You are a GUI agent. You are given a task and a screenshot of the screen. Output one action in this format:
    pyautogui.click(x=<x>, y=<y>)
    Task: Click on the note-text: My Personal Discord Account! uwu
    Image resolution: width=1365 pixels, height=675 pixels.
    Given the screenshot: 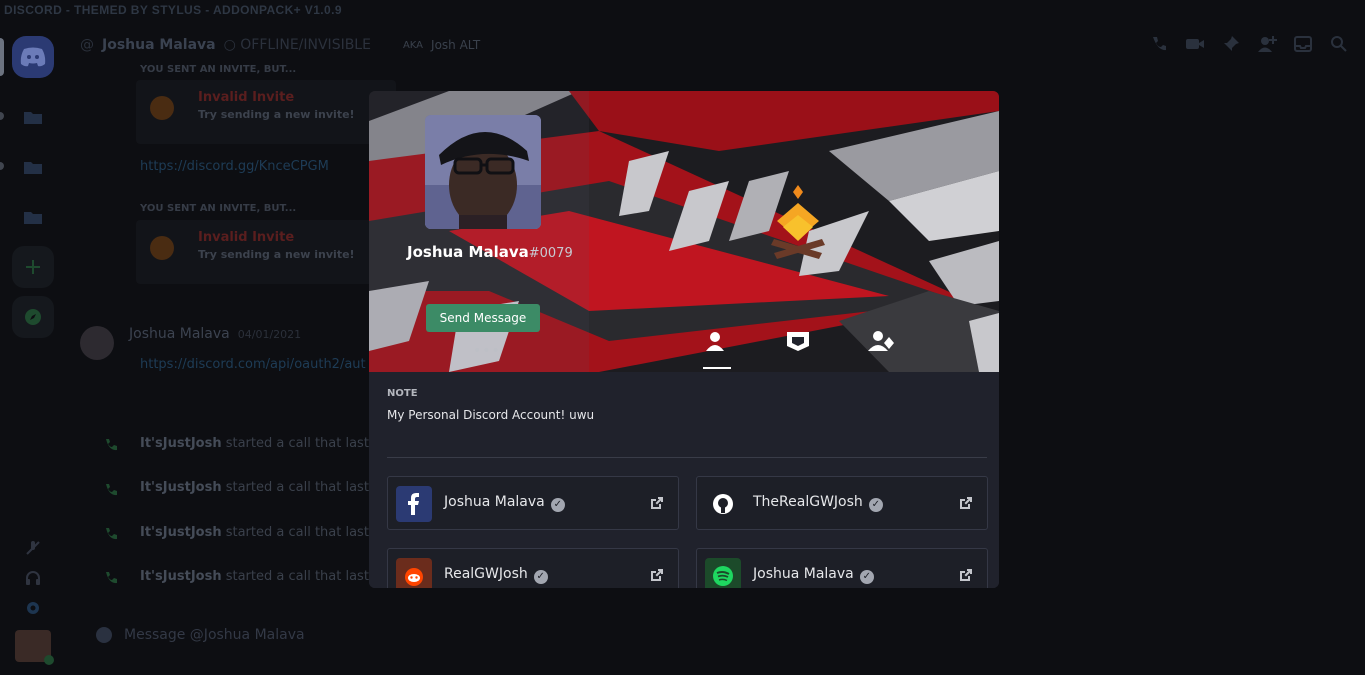 What is the action you would take?
    pyautogui.click(x=490, y=415)
    